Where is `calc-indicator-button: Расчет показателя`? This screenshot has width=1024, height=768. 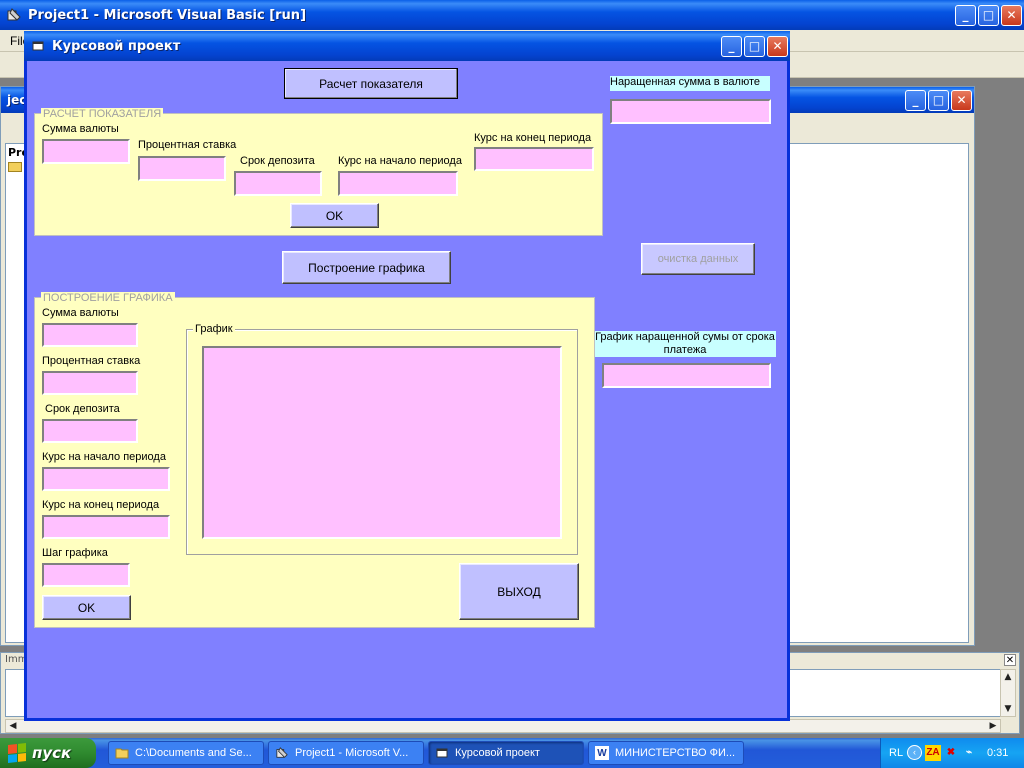 calc-indicator-button: Расчет показателя is located at coordinates (371, 83).